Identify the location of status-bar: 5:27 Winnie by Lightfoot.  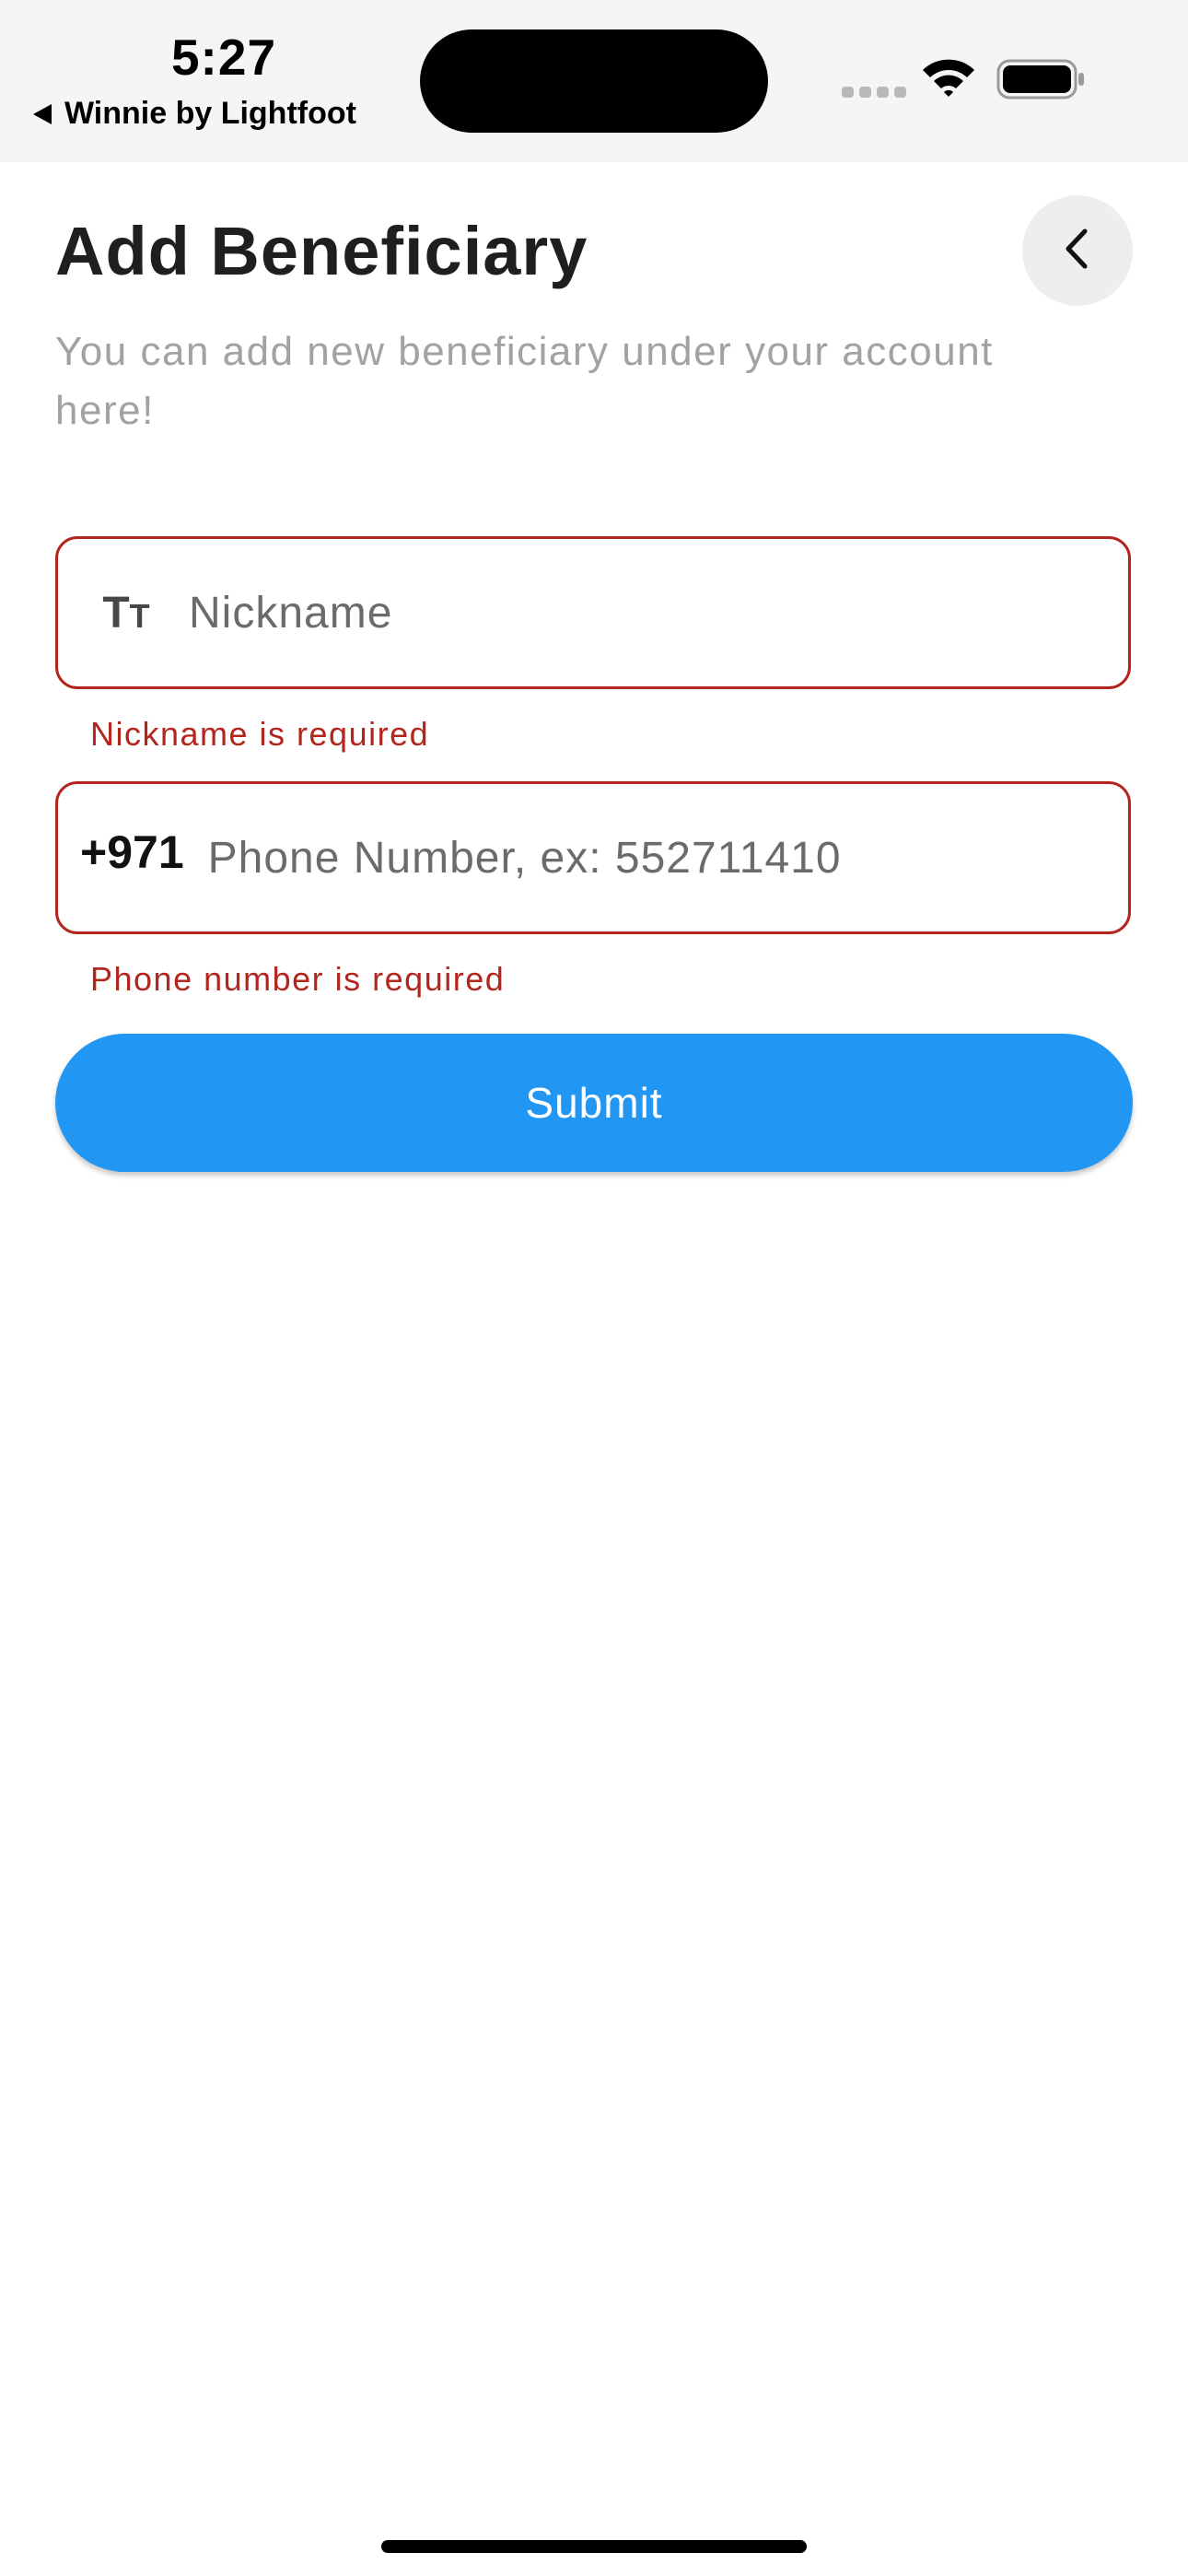
(594, 81).